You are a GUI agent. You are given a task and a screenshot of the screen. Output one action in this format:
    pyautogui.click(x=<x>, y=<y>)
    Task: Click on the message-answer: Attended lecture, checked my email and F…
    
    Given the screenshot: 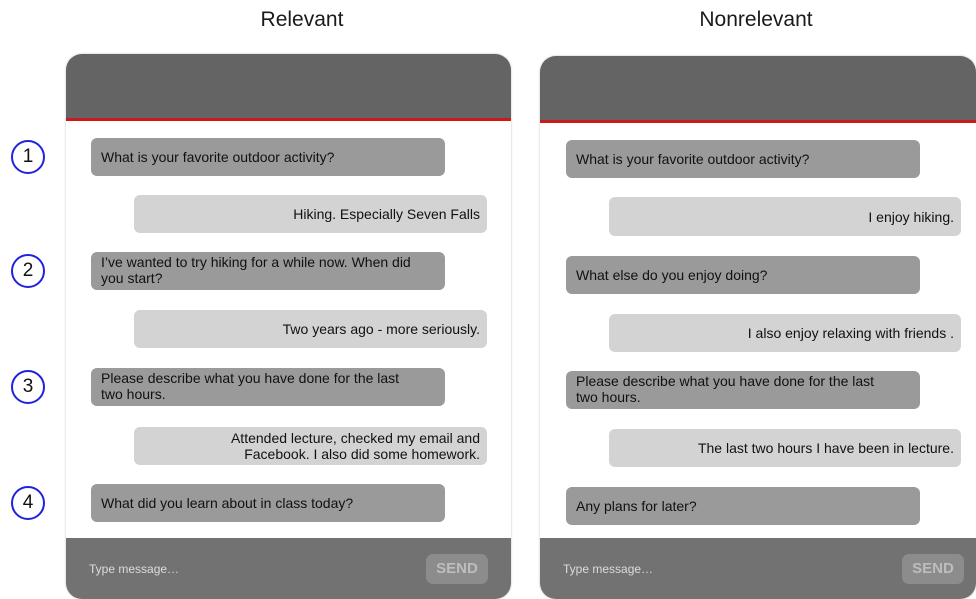 What is the action you would take?
    pyautogui.click(x=310, y=446)
    